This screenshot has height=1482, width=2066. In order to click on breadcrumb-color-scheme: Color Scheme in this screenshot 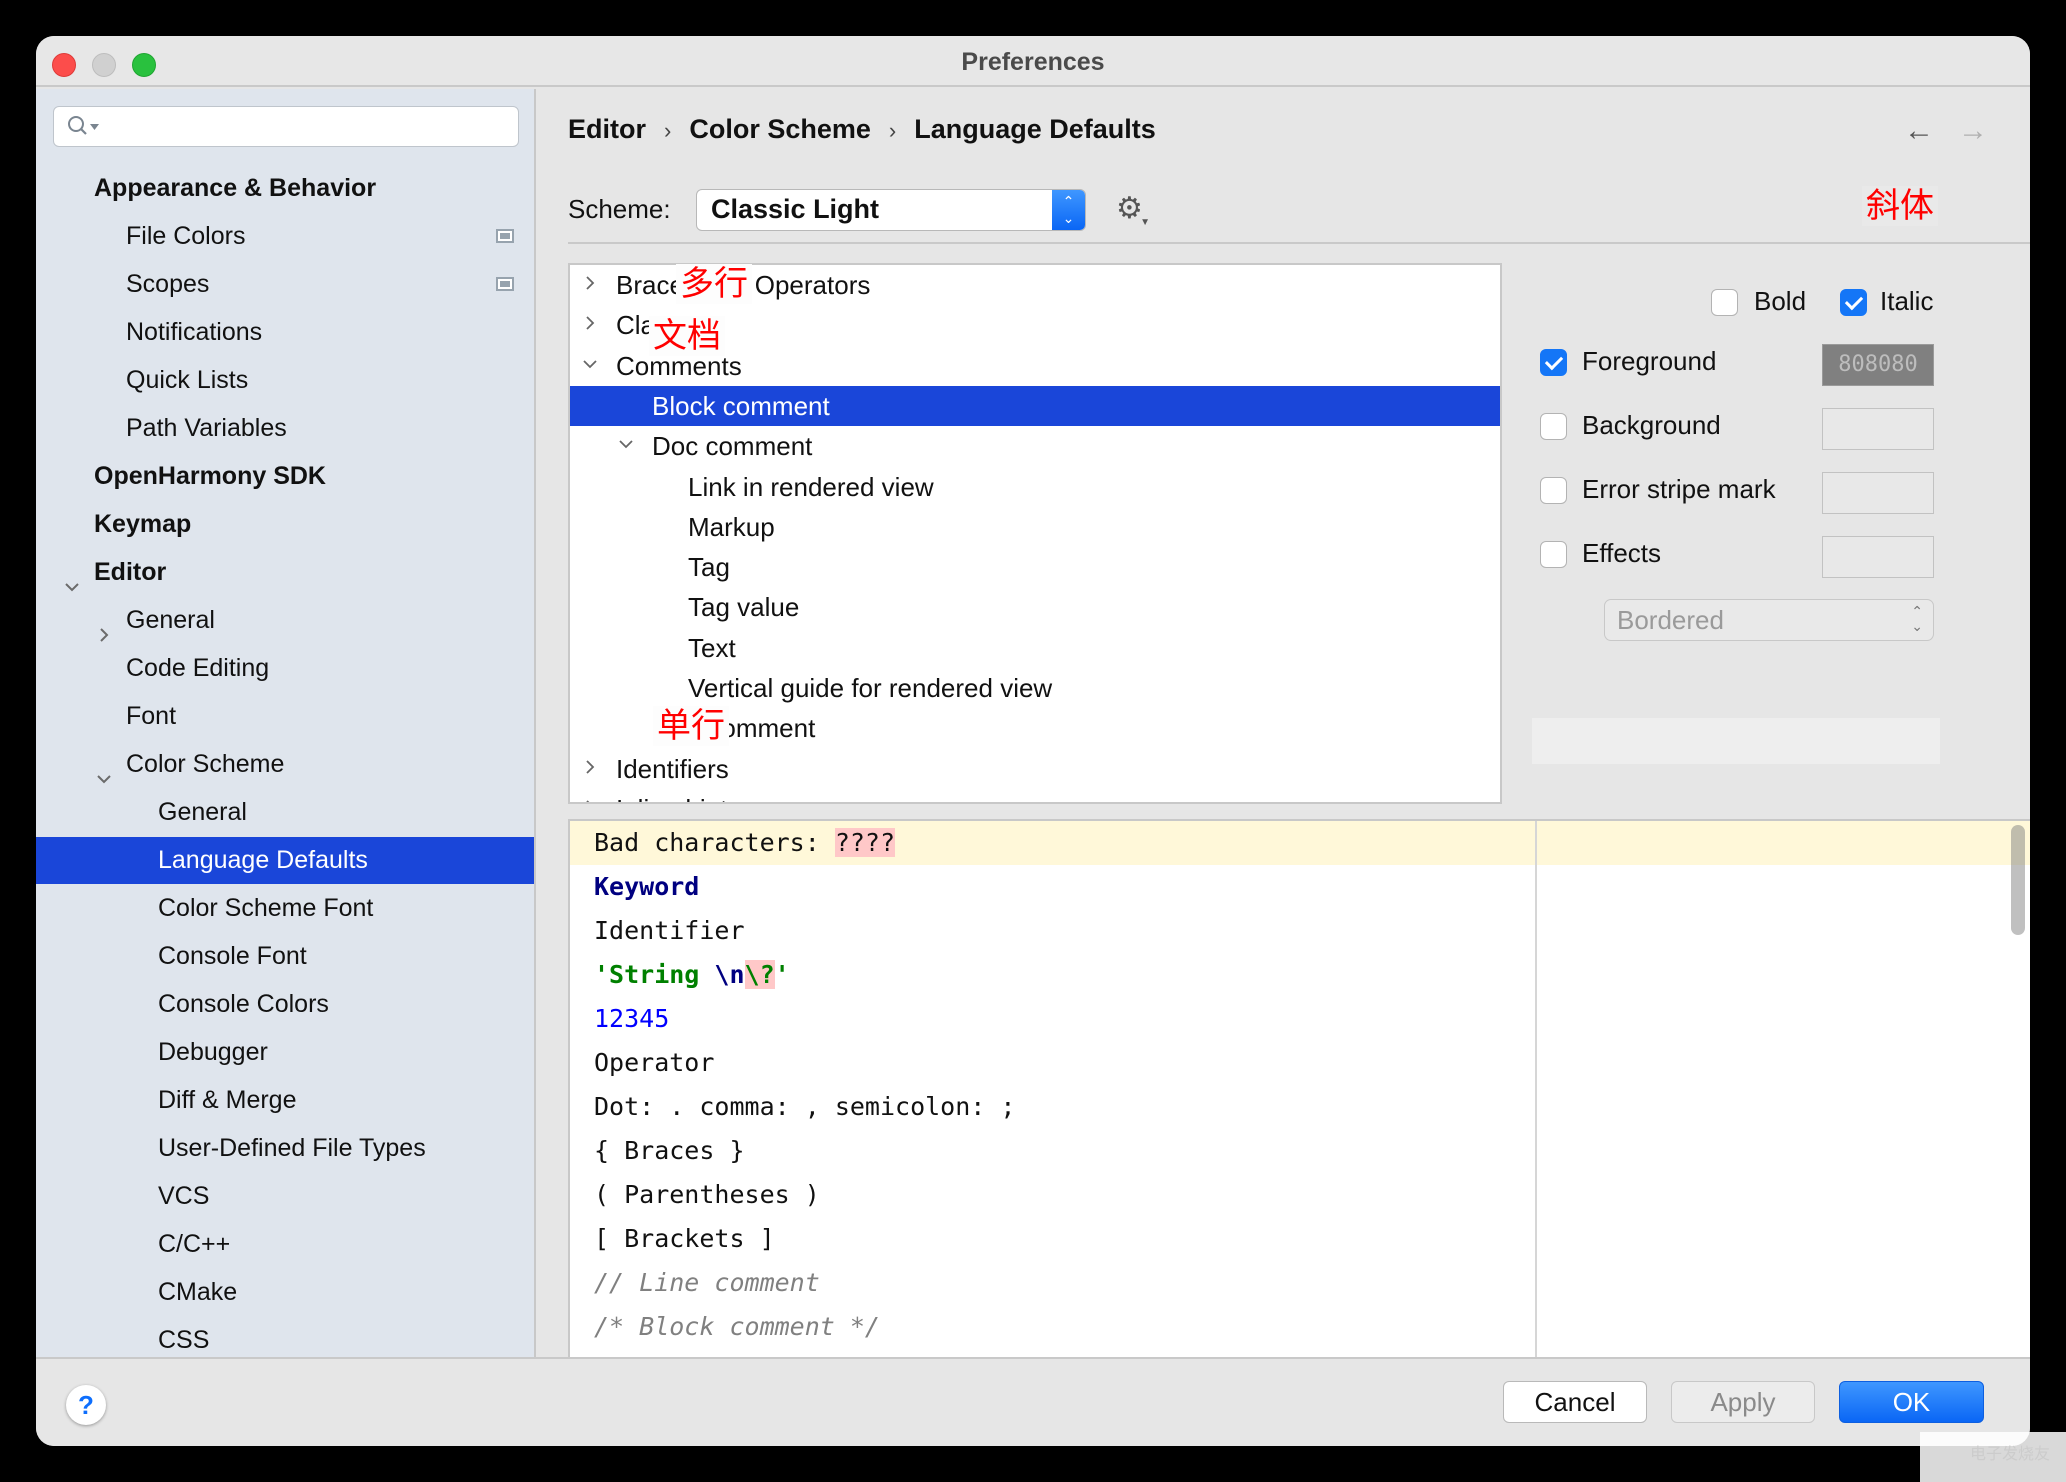, I will do `click(780, 129)`.